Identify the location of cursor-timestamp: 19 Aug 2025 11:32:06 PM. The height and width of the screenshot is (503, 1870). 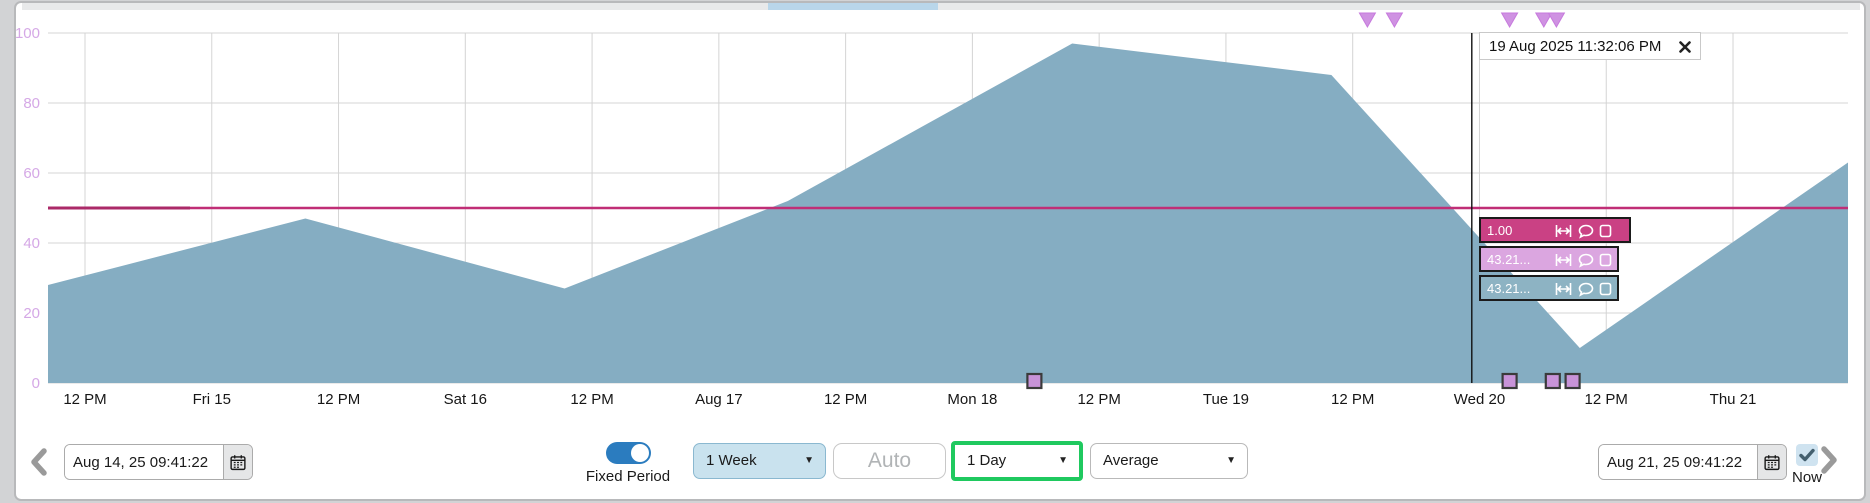
(1575, 46).